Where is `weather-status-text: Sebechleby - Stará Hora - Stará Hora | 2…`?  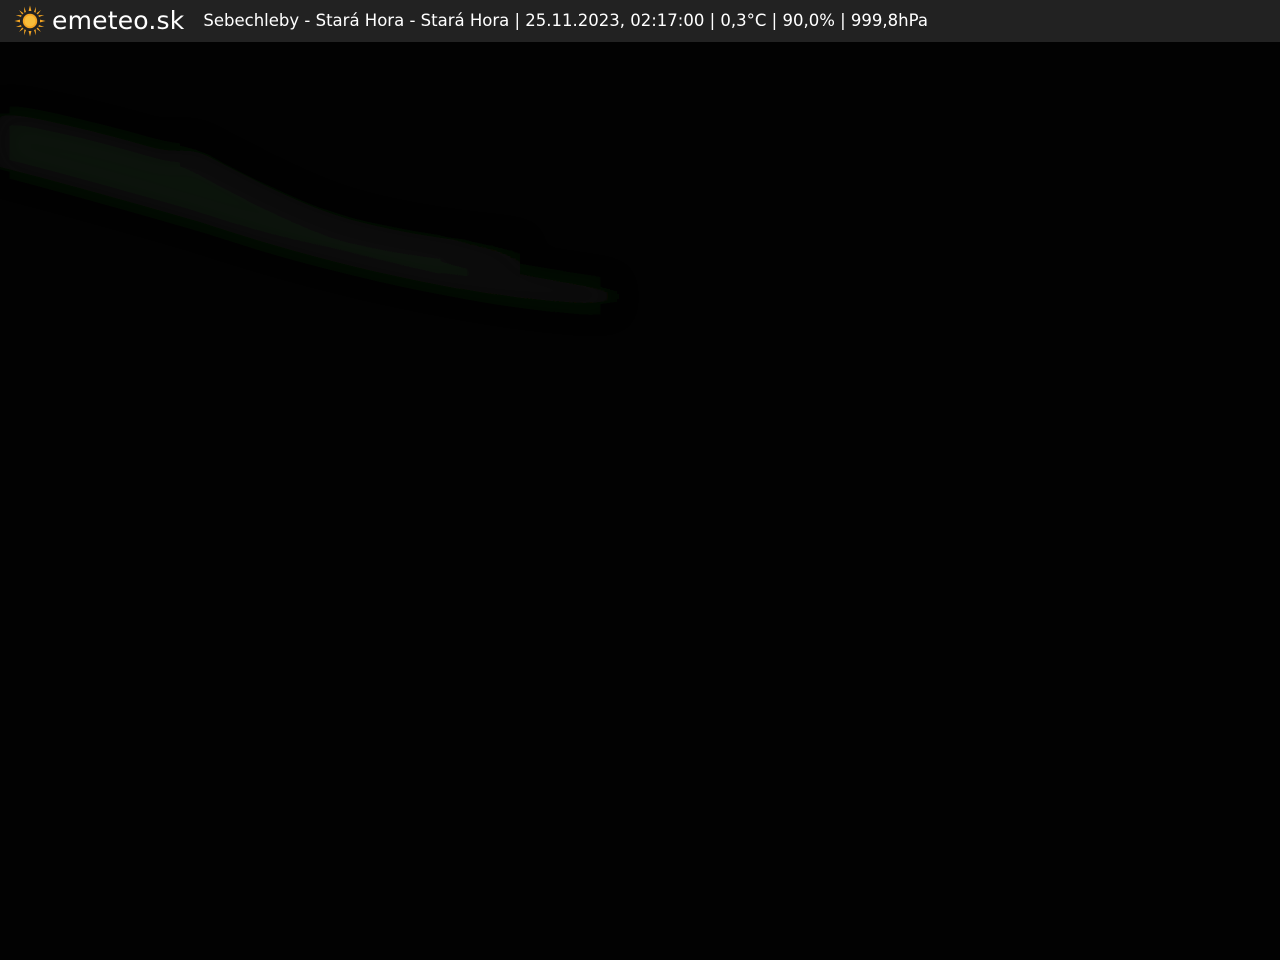 weather-status-text: Sebechleby - Stará Hora - Stará Hora | 2… is located at coordinates (565, 20).